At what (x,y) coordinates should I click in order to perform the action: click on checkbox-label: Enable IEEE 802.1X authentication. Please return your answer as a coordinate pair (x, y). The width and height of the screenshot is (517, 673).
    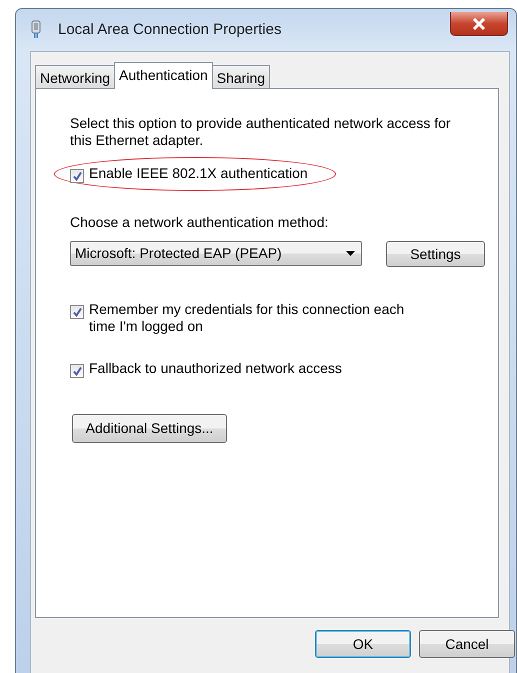
    Looking at the image, I should click on (198, 173).